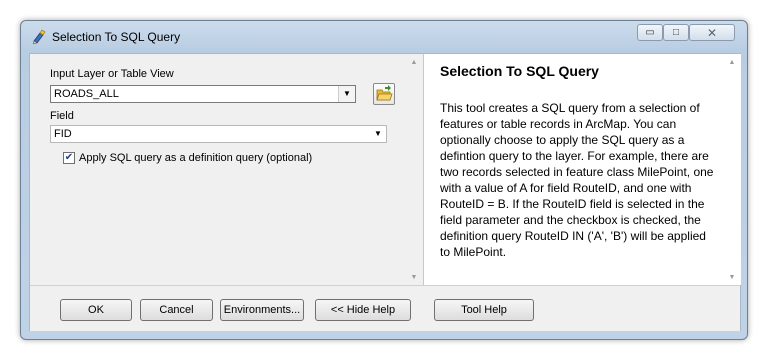  What do you see at coordinates (484, 310) in the screenshot?
I see `tool-help-button: Tool Help` at bounding box center [484, 310].